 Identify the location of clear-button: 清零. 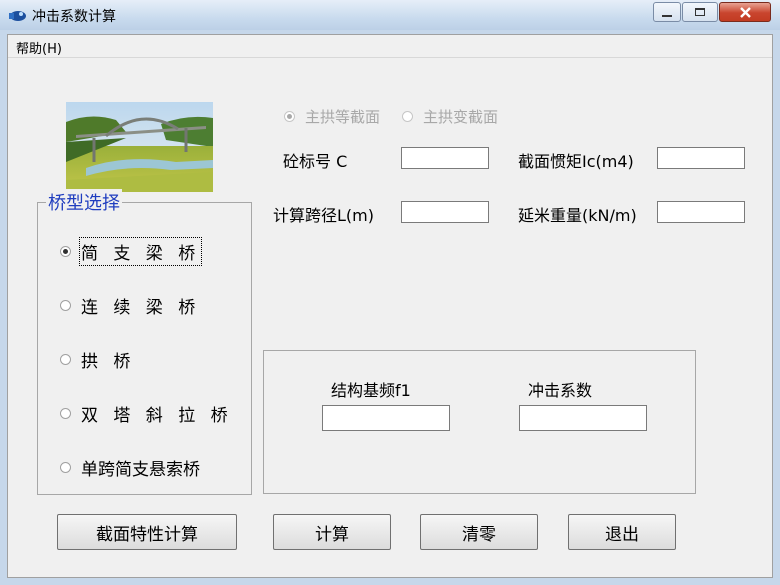
(479, 532).